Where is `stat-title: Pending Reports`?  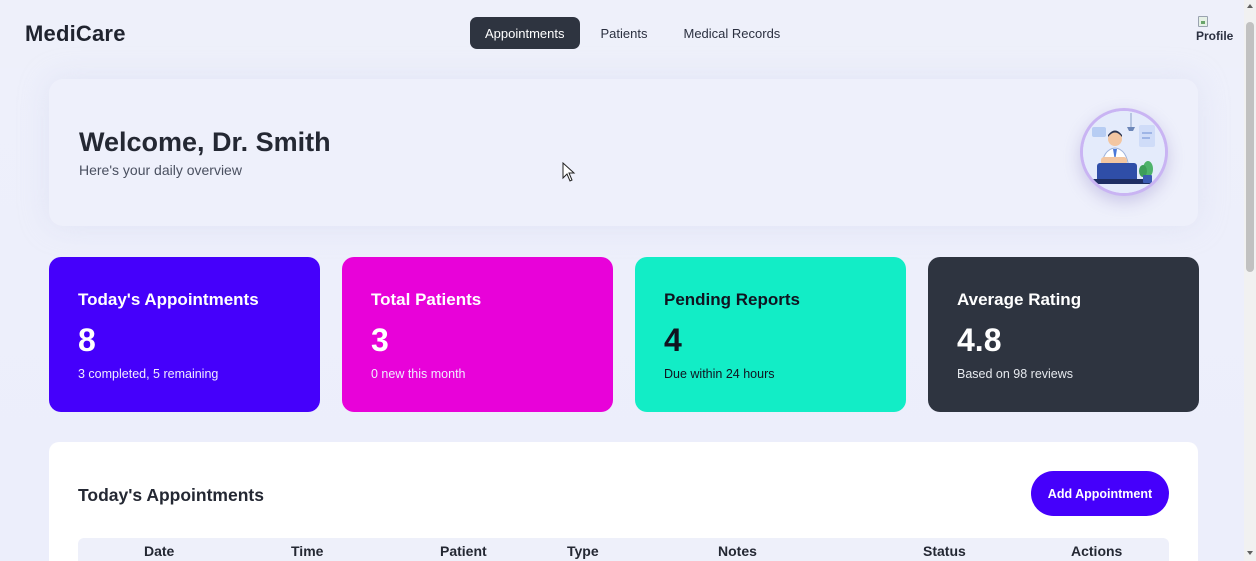
stat-title: Pending Reports is located at coordinates (732, 299).